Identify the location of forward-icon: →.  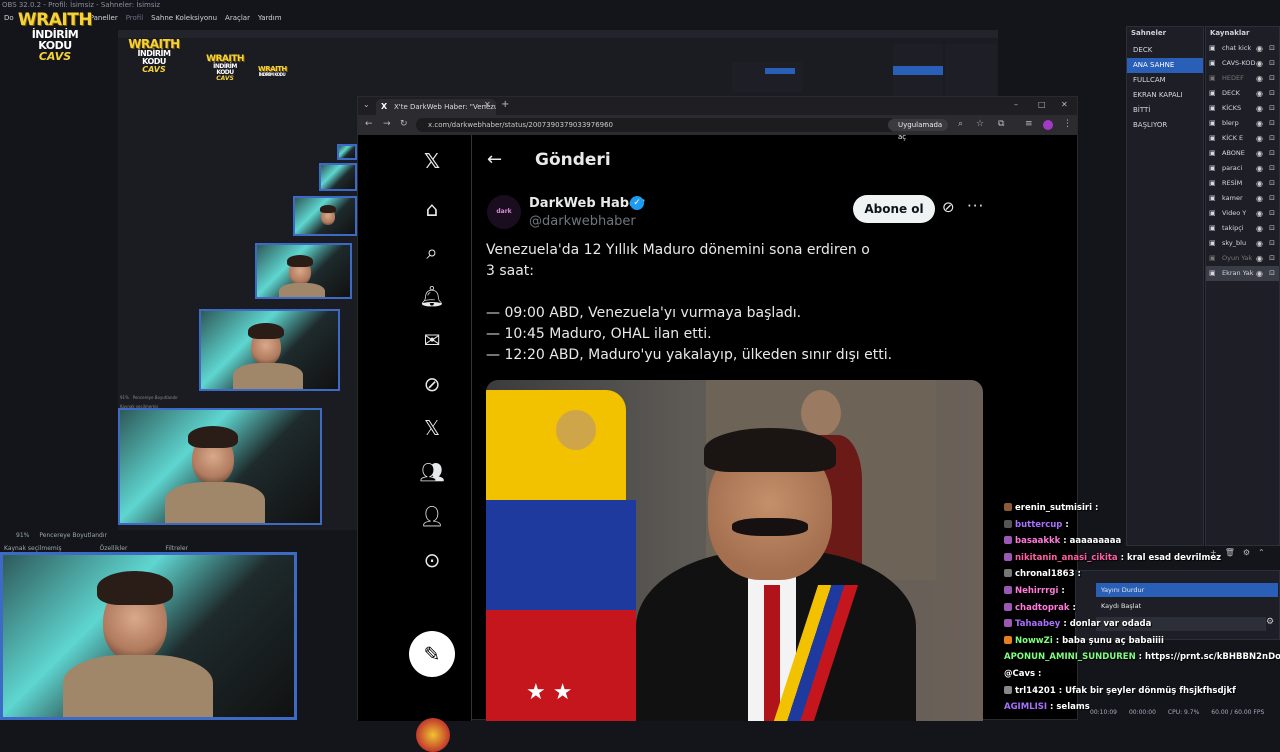
(387, 124).